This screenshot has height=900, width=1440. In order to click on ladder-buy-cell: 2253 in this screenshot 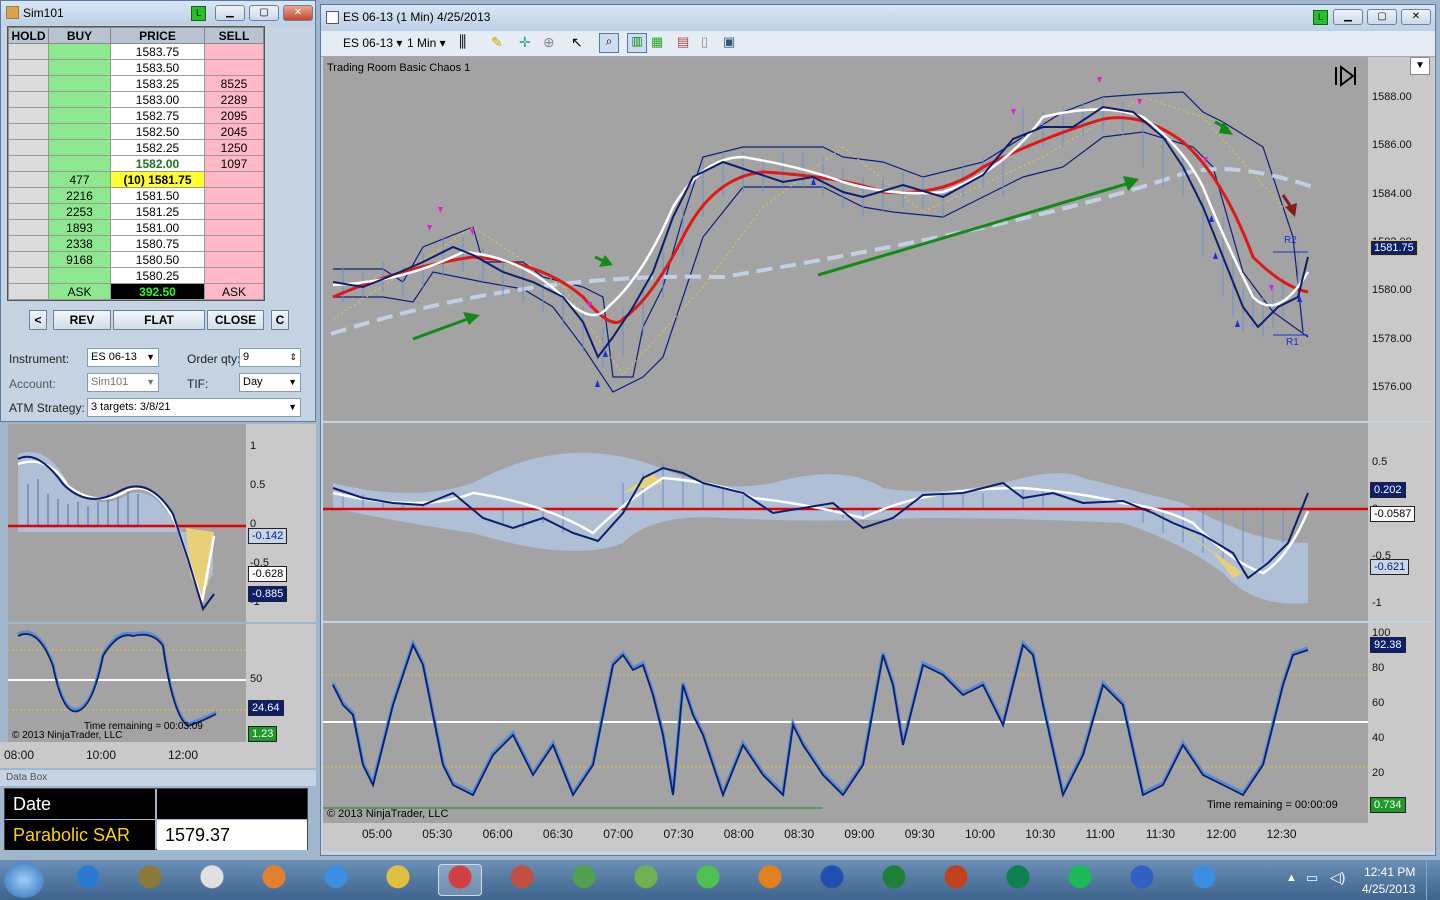, I will do `click(79, 211)`.